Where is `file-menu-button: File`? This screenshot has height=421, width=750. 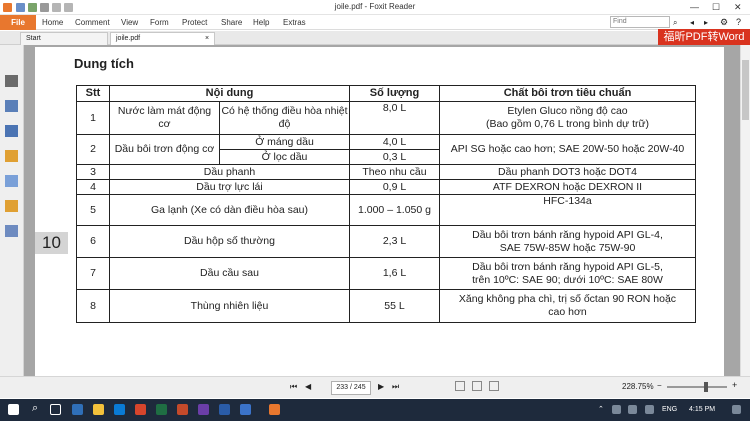 file-menu-button: File is located at coordinates (18, 22).